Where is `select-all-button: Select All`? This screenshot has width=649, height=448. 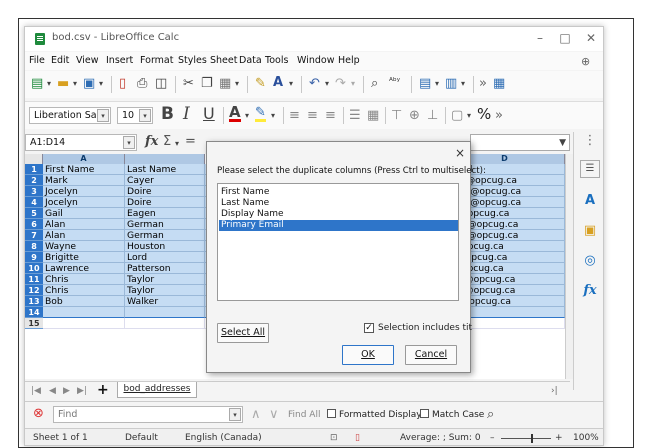 select-all-button: Select All is located at coordinates (243, 333).